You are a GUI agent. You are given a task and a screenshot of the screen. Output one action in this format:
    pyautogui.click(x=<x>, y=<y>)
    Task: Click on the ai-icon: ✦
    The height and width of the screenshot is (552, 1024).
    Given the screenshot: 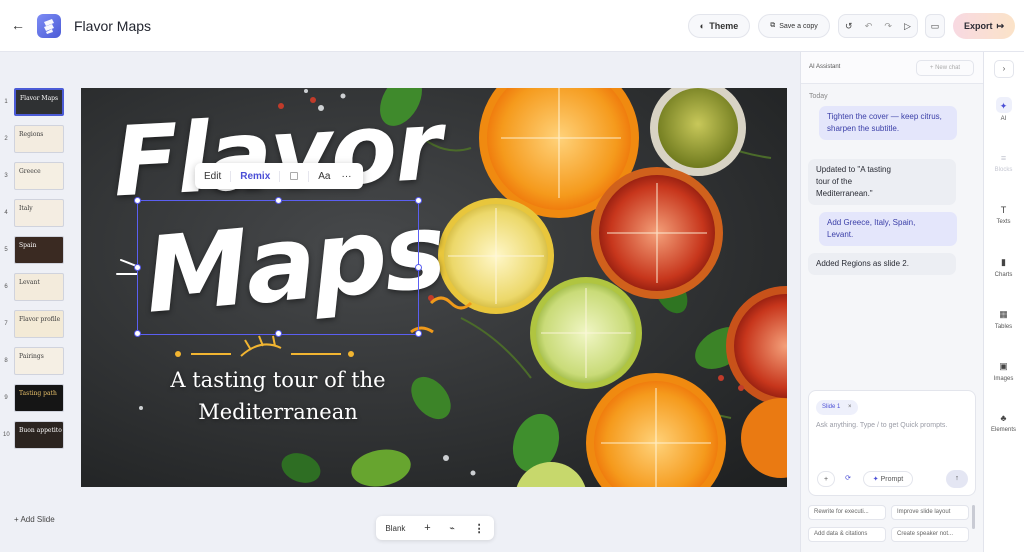 What is the action you would take?
    pyautogui.click(x=1003, y=106)
    